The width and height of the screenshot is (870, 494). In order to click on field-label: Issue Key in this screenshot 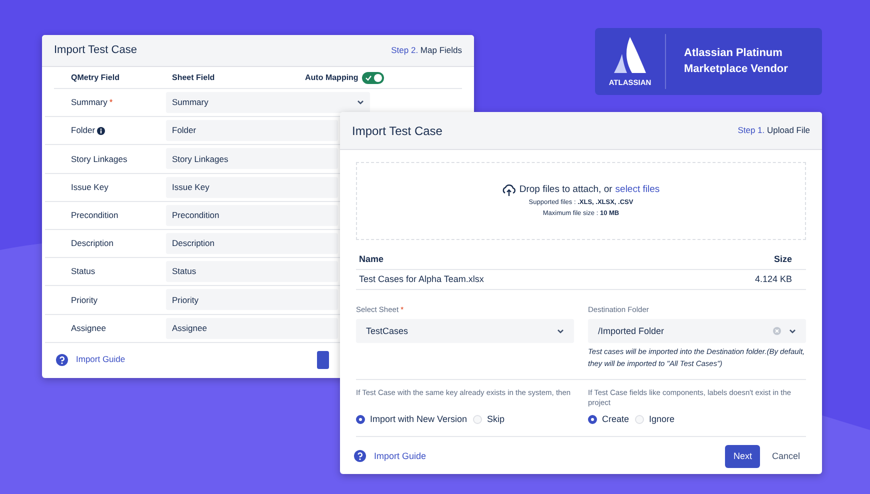, I will do `click(89, 187)`.